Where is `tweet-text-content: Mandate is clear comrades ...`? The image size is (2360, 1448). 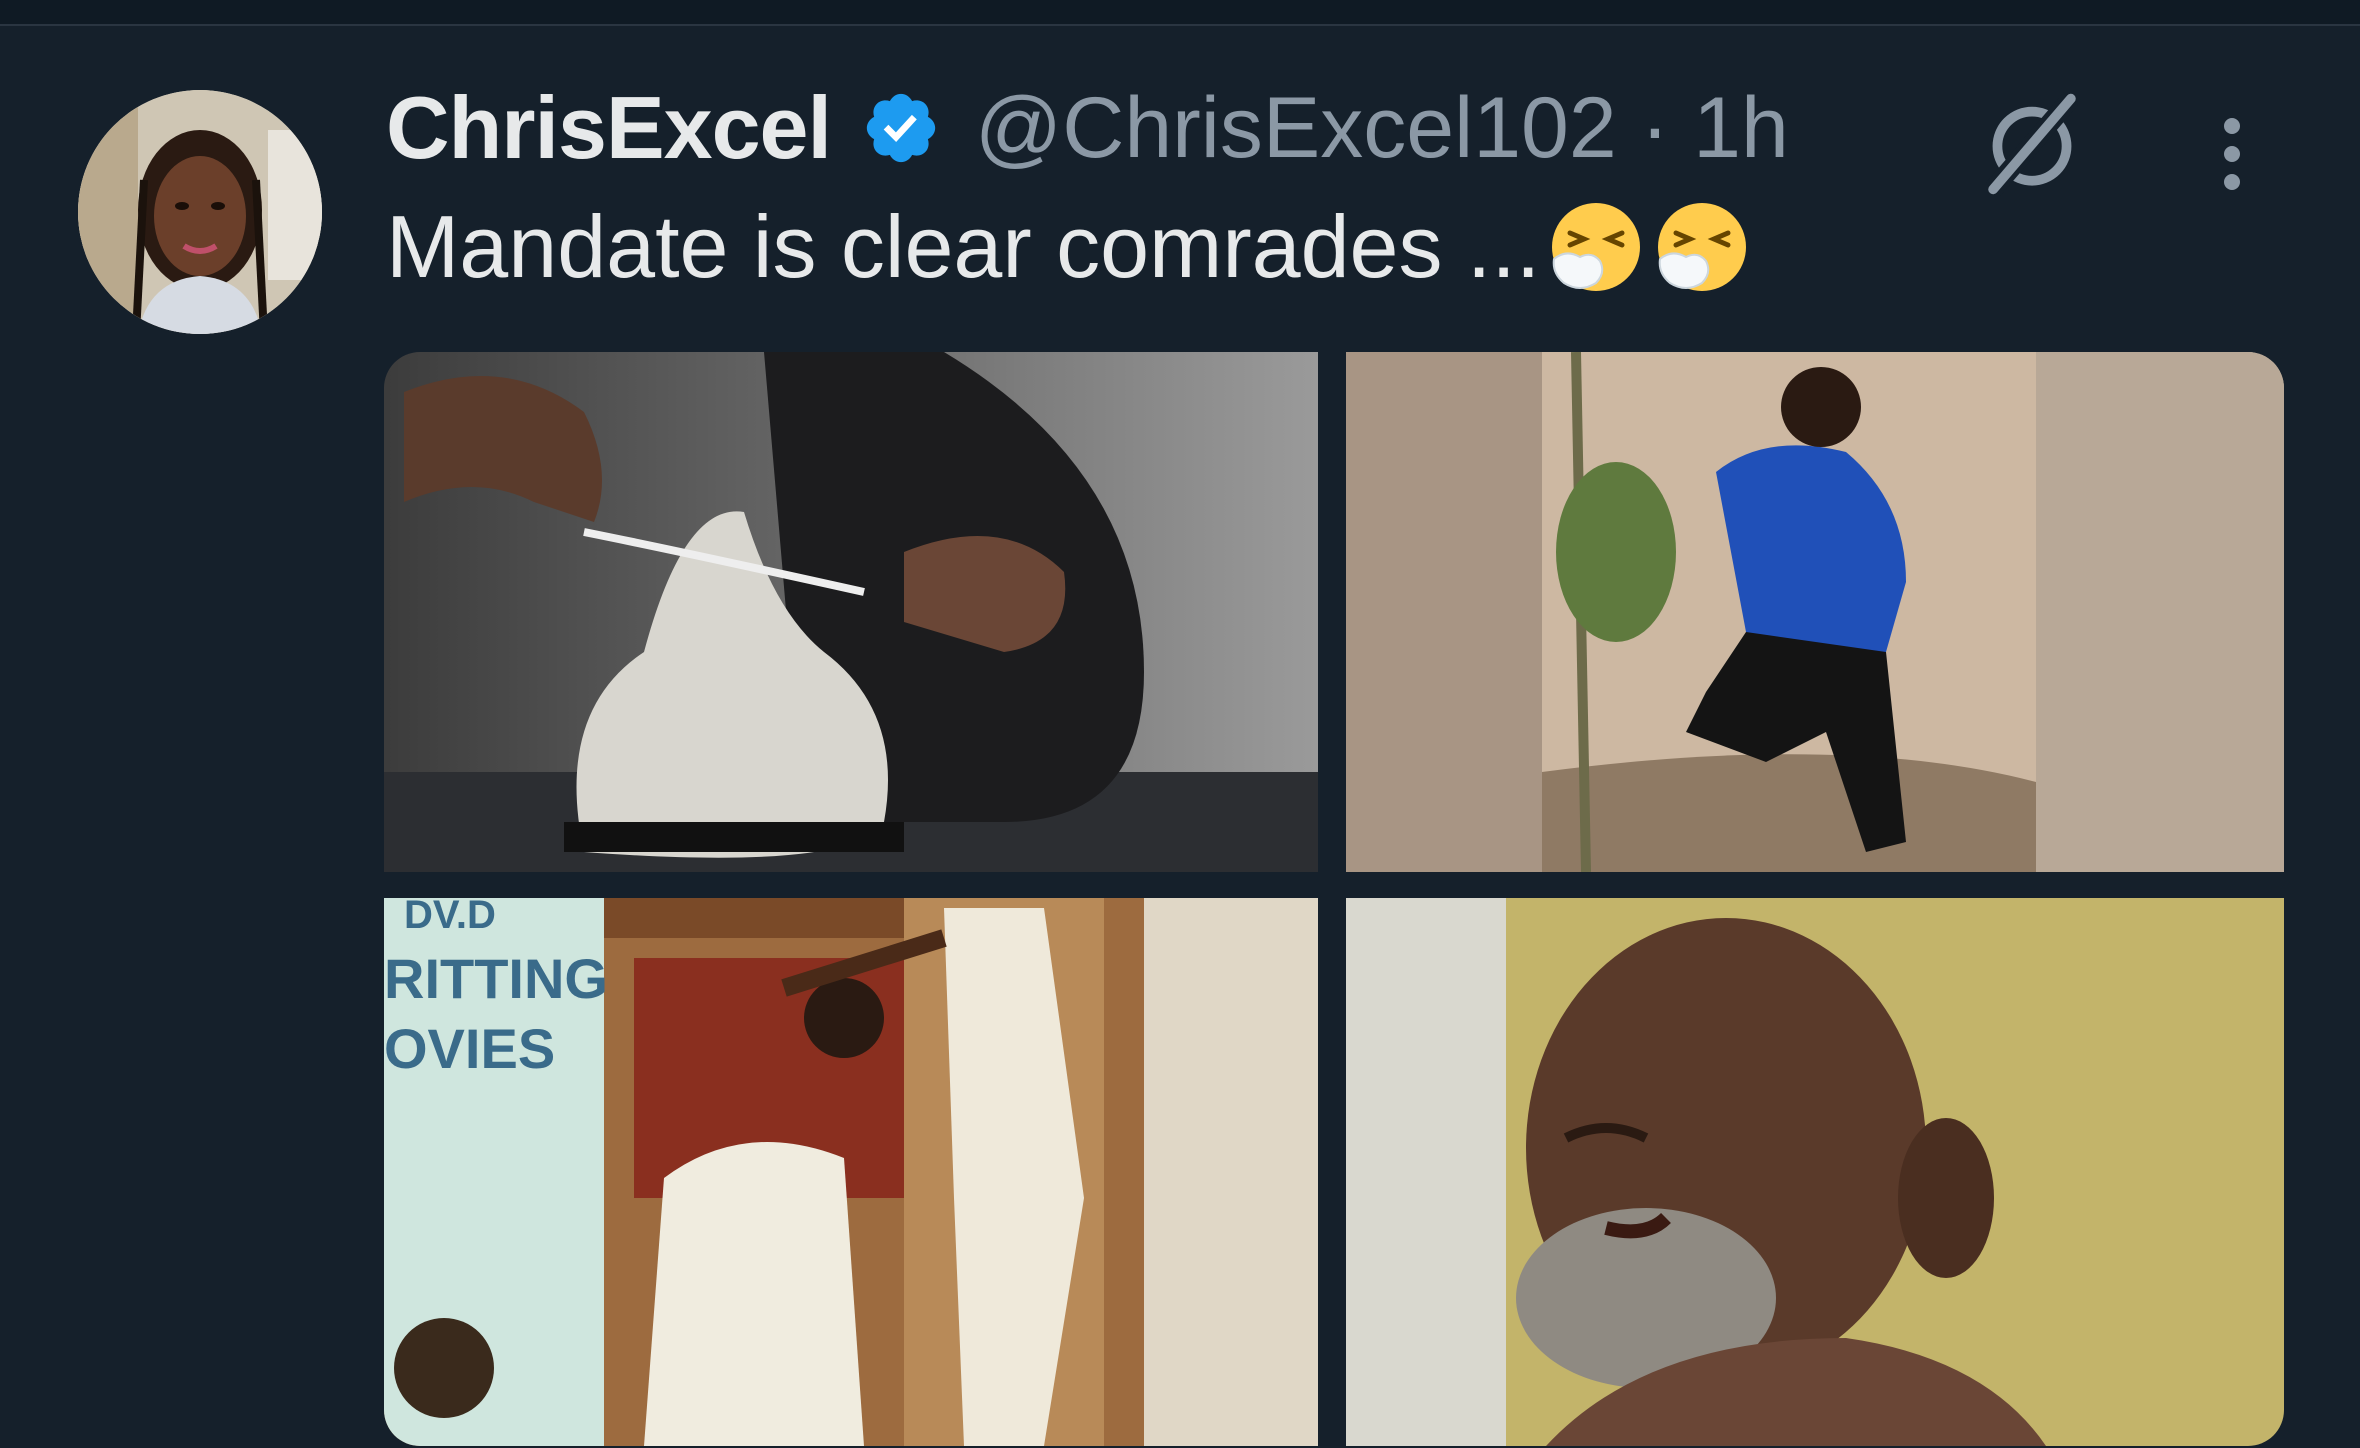 tweet-text-content: Mandate is clear comrades ... is located at coordinates (963, 246).